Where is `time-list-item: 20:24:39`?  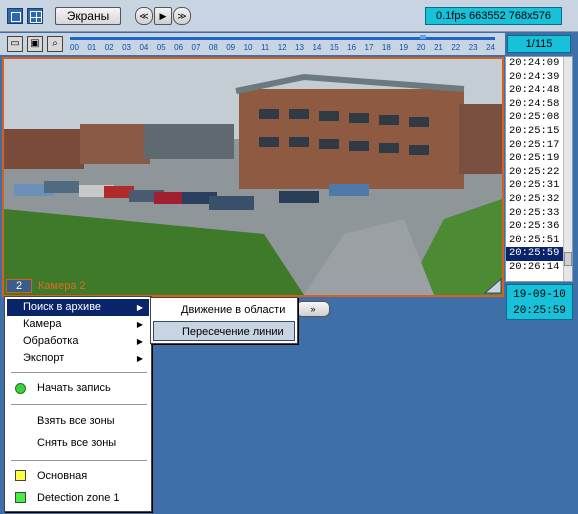 time-list-item: 20:24:39 is located at coordinates (535, 78).